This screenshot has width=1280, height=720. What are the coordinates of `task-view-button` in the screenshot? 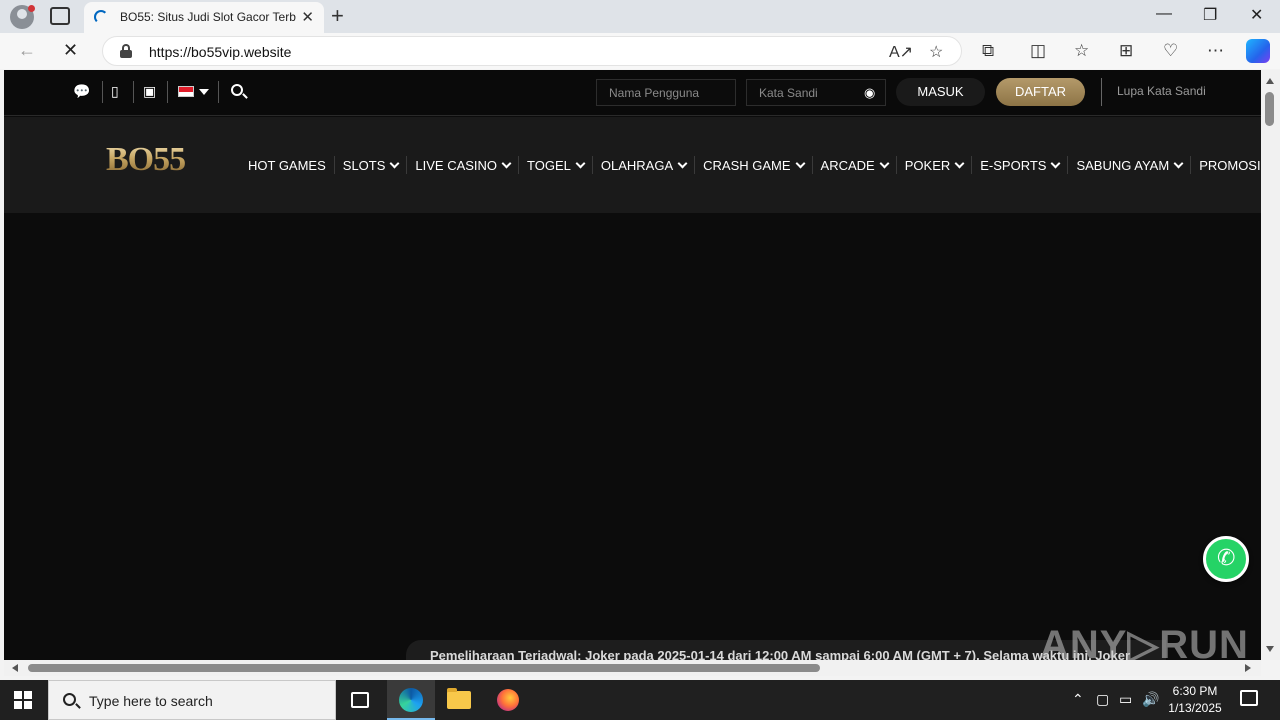 It's located at (360, 700).